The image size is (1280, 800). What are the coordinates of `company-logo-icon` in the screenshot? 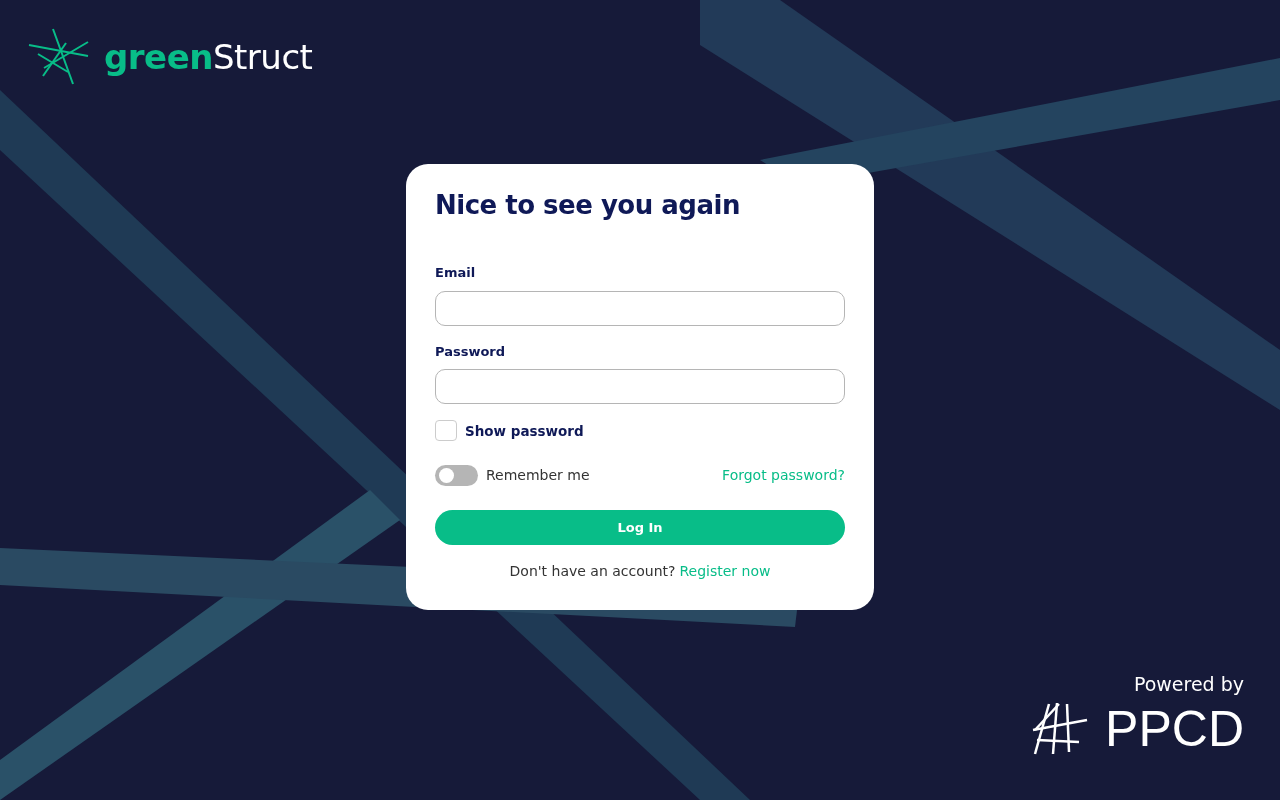 It's located at (1060, 729).